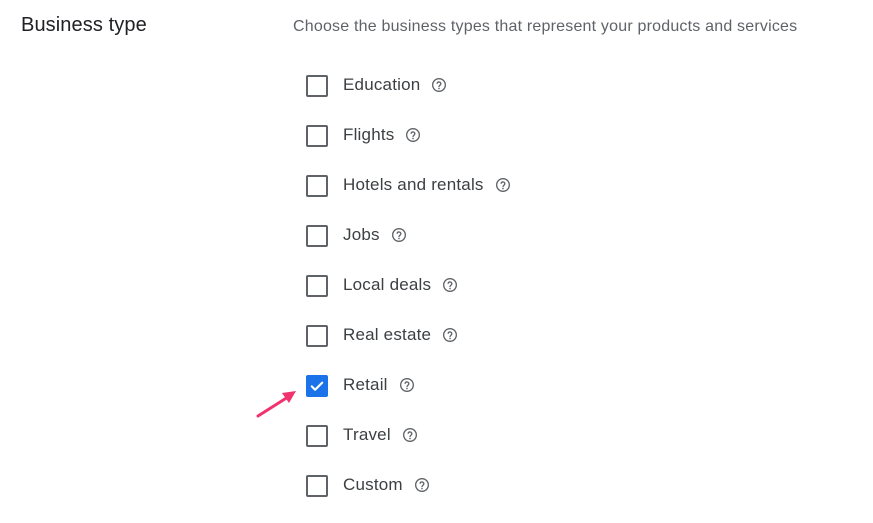 The height and width of the screenshot is (523, 873). What do you see at coordinates (413, 184) in the screenshot?
I see `option-label: Hotels and rentals` at bounding box center [413, 184].